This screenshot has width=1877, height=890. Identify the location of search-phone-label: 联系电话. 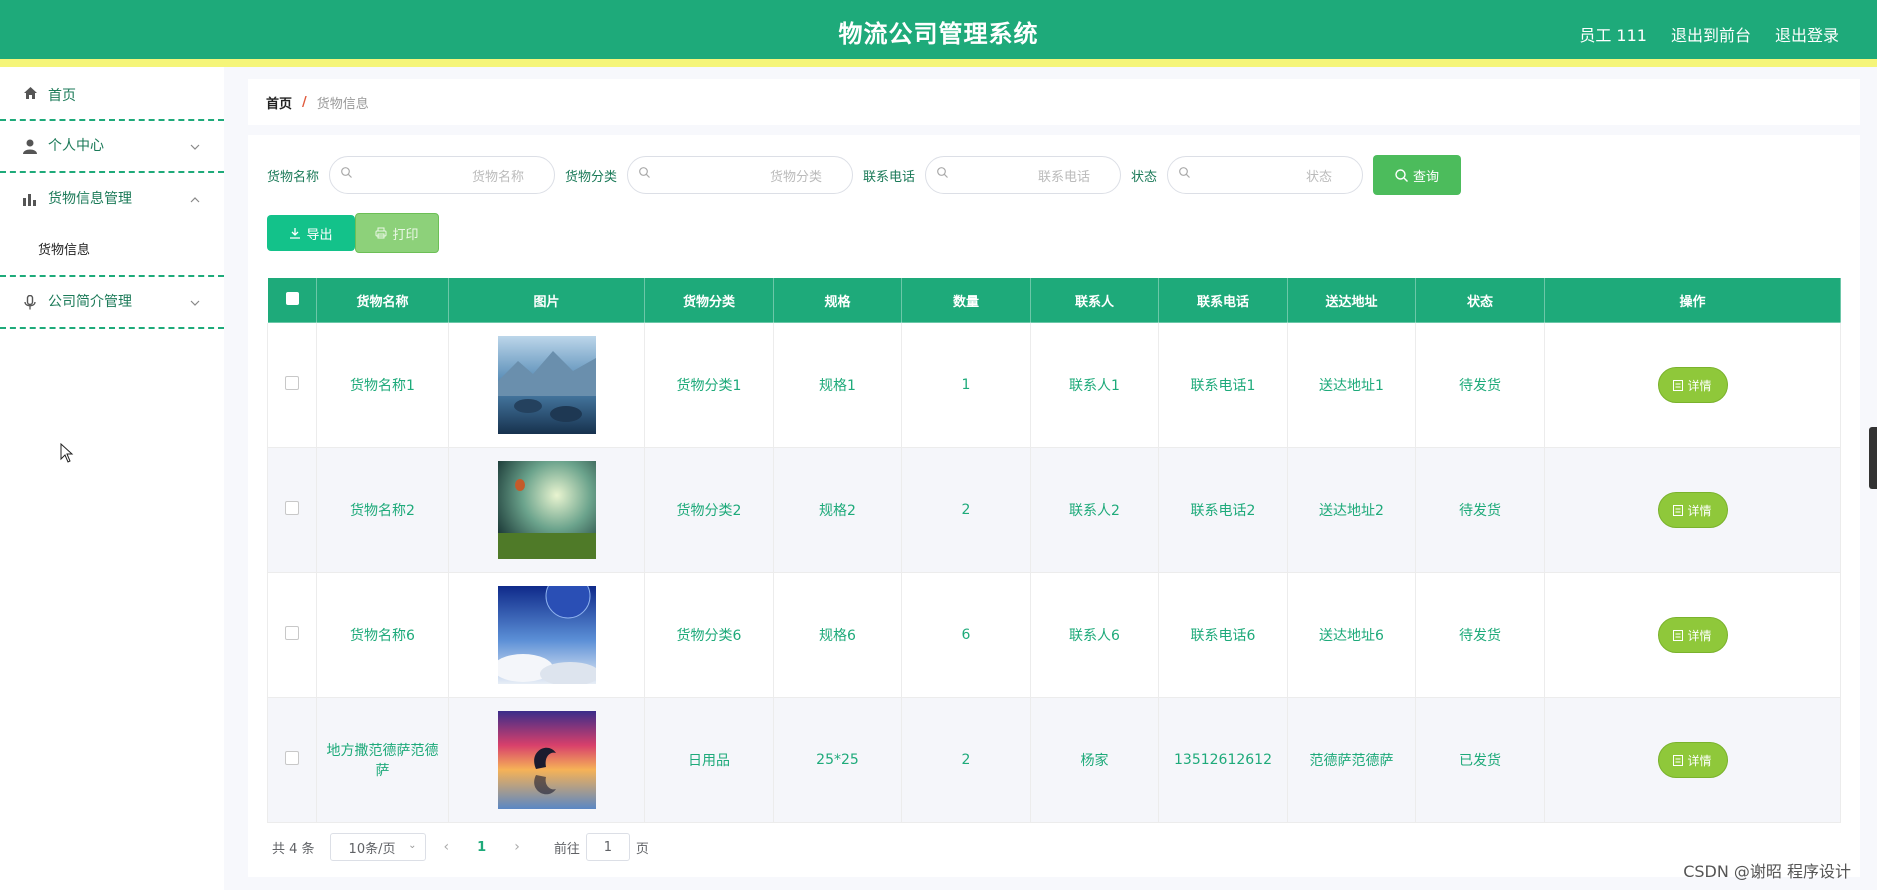
(889, 177).